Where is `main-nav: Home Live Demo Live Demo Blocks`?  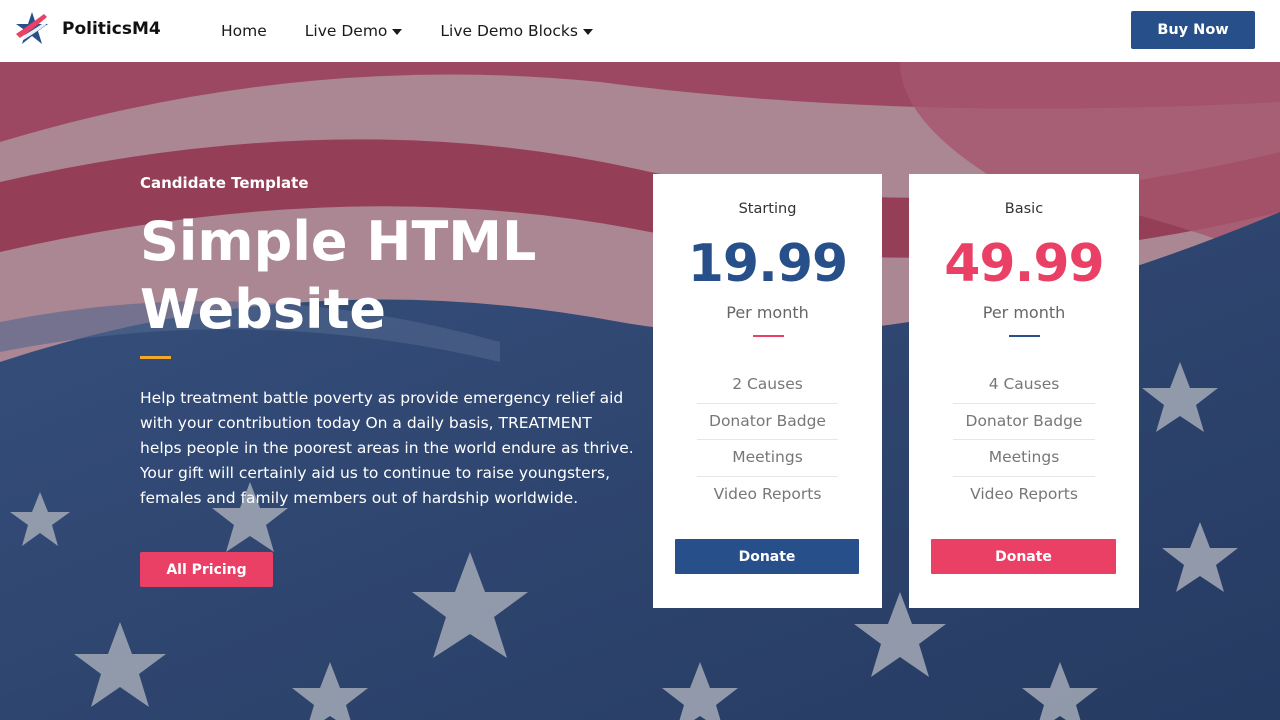
main-nav: Home Live Demo Live Demo Blocks is located at coordinates (426, 31).